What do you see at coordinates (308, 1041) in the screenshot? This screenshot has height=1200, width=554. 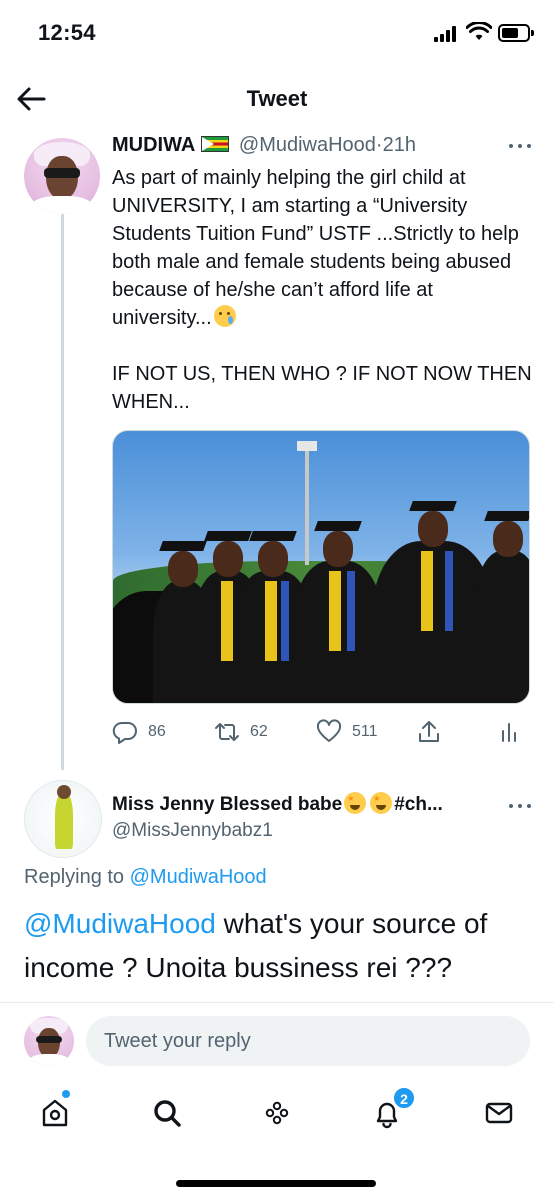 I see `reply-input: Tweet your reply` at bounding box center [308, 1041].